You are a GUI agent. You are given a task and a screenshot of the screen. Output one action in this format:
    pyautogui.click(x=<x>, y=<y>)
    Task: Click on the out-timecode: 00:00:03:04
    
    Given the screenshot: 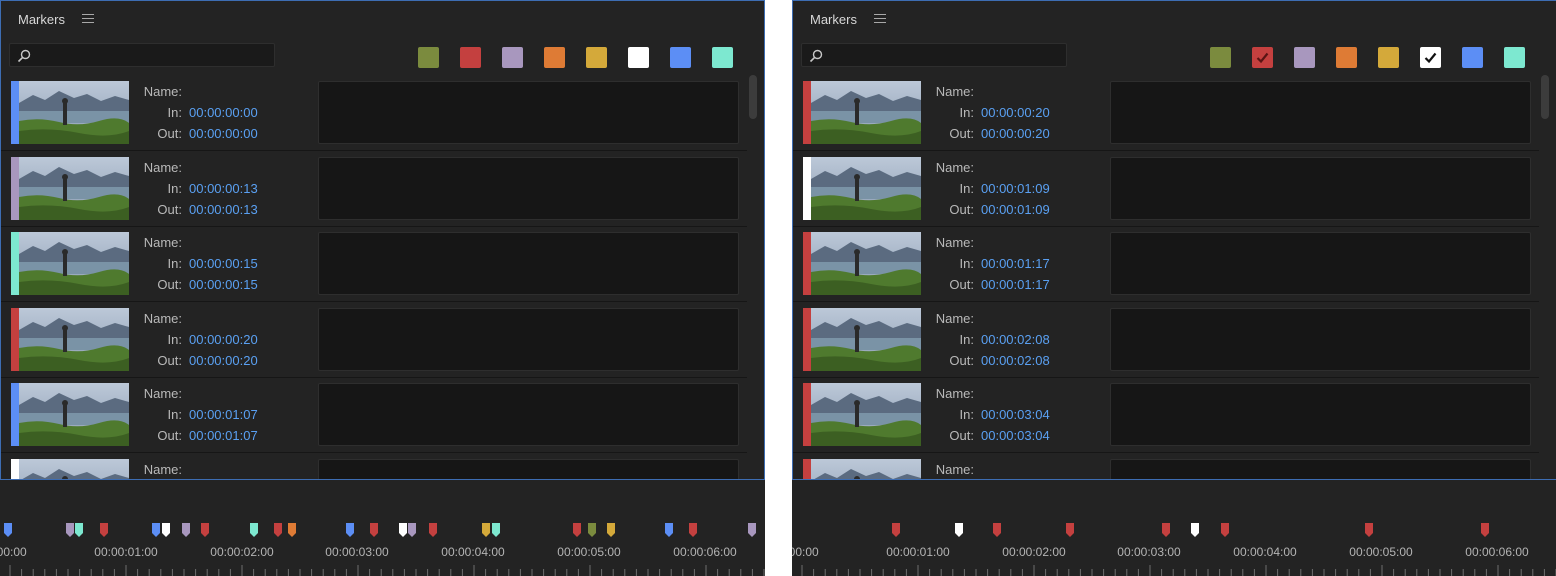 What is the action you would take?
    pyautogui.click(x=1015, y=435)
    